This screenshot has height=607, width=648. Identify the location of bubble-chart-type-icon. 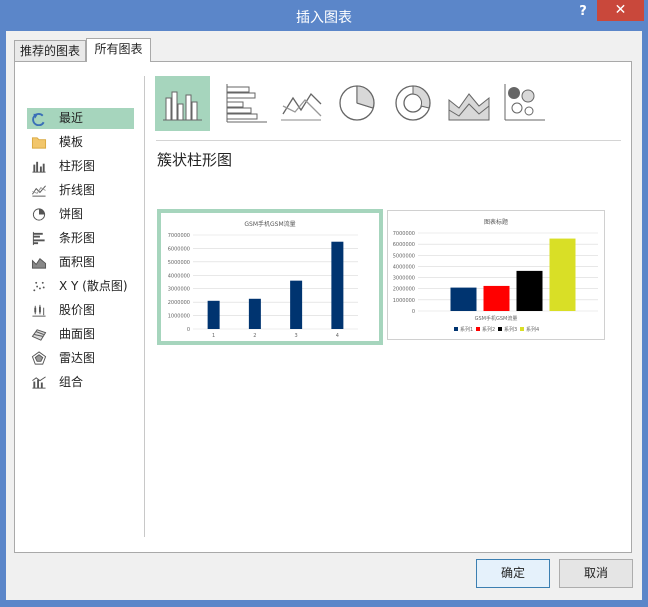
(524, 102).